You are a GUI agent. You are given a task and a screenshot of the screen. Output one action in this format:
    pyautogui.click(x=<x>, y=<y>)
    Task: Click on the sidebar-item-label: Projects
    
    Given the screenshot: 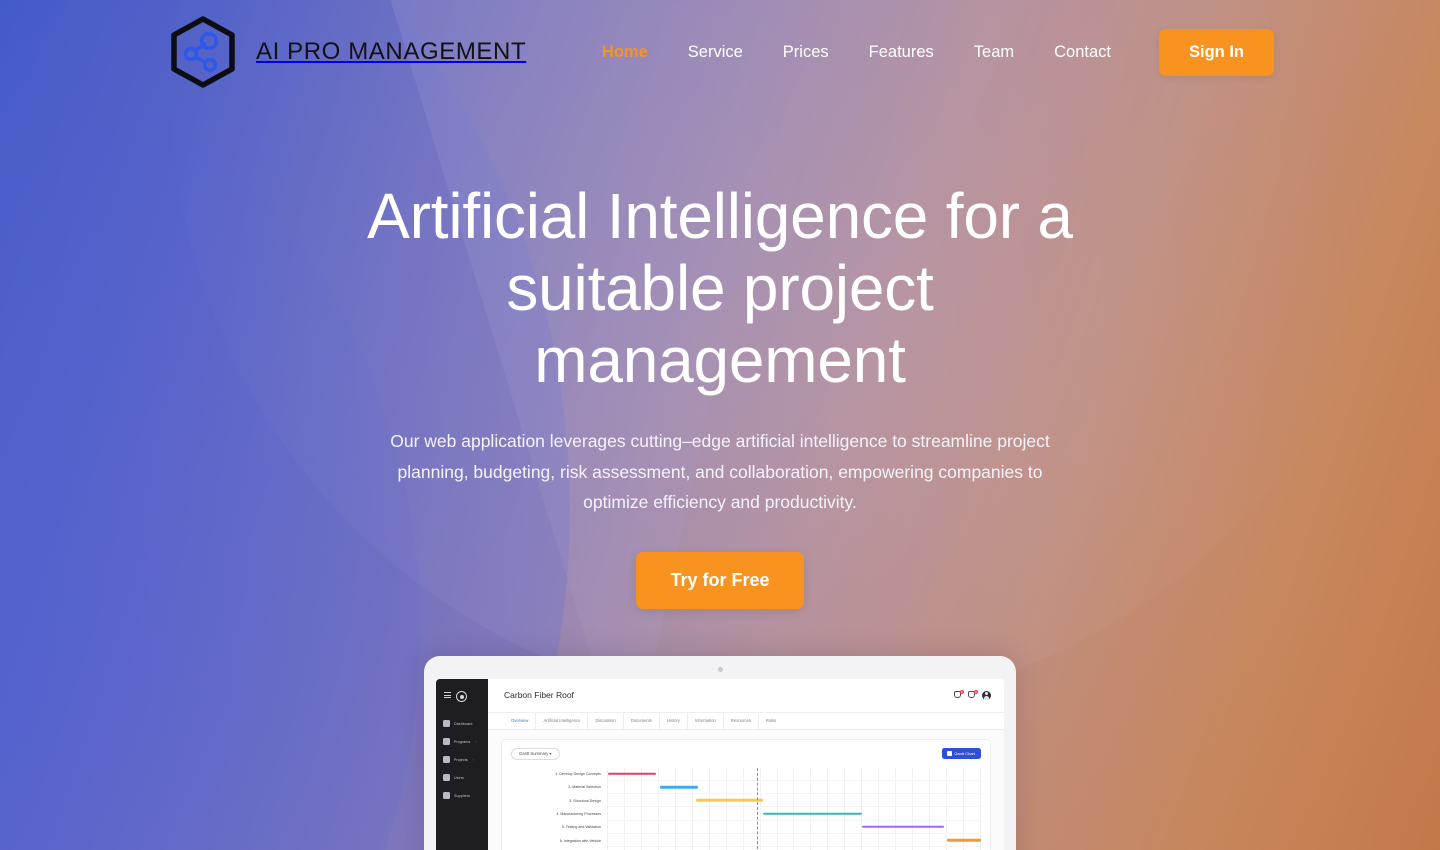 What is the action you would take?
    pyautogui.click(x=461, y=759)
    